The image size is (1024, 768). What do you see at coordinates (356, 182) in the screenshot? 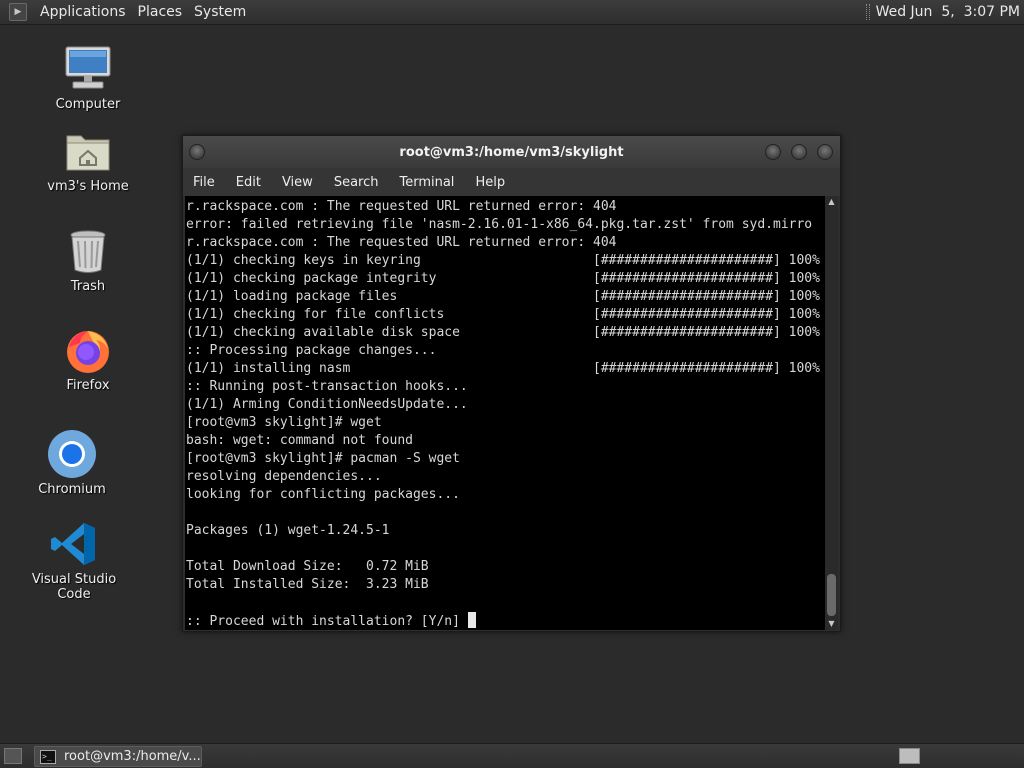
I see `menu-search: Search` at bounding box center [356, 182].